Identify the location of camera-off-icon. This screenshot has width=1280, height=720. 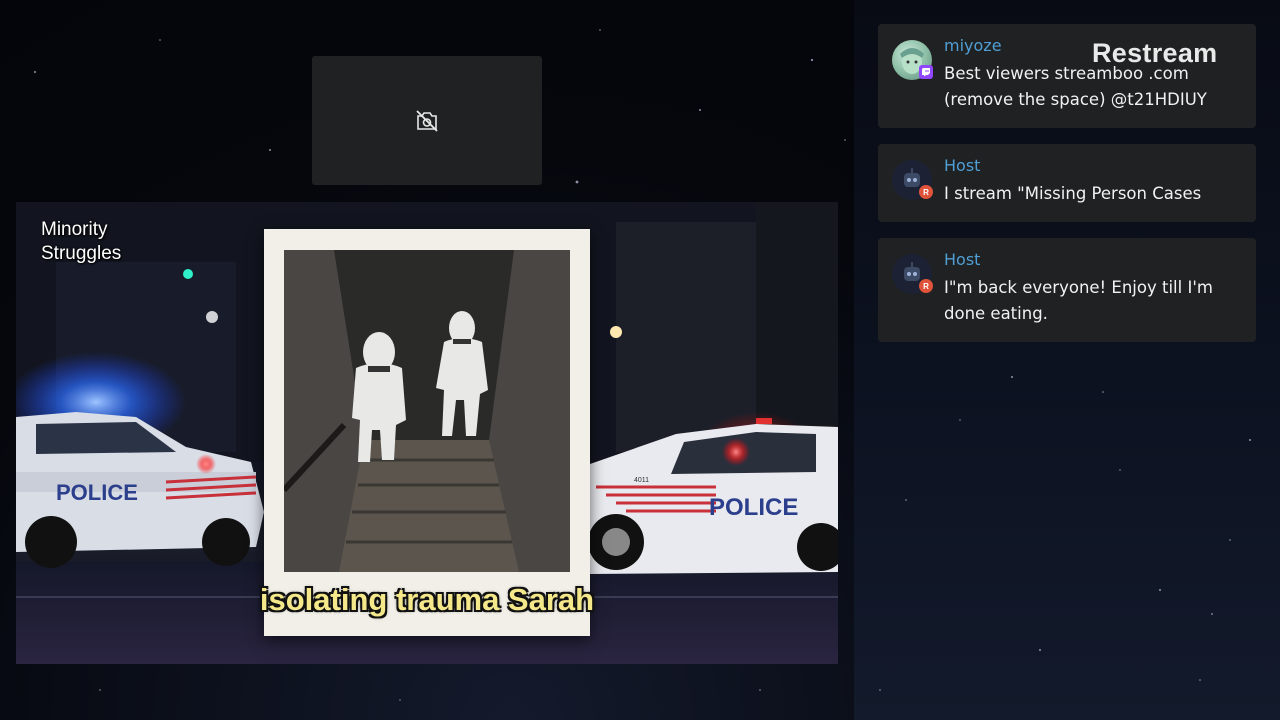
(427, 120).